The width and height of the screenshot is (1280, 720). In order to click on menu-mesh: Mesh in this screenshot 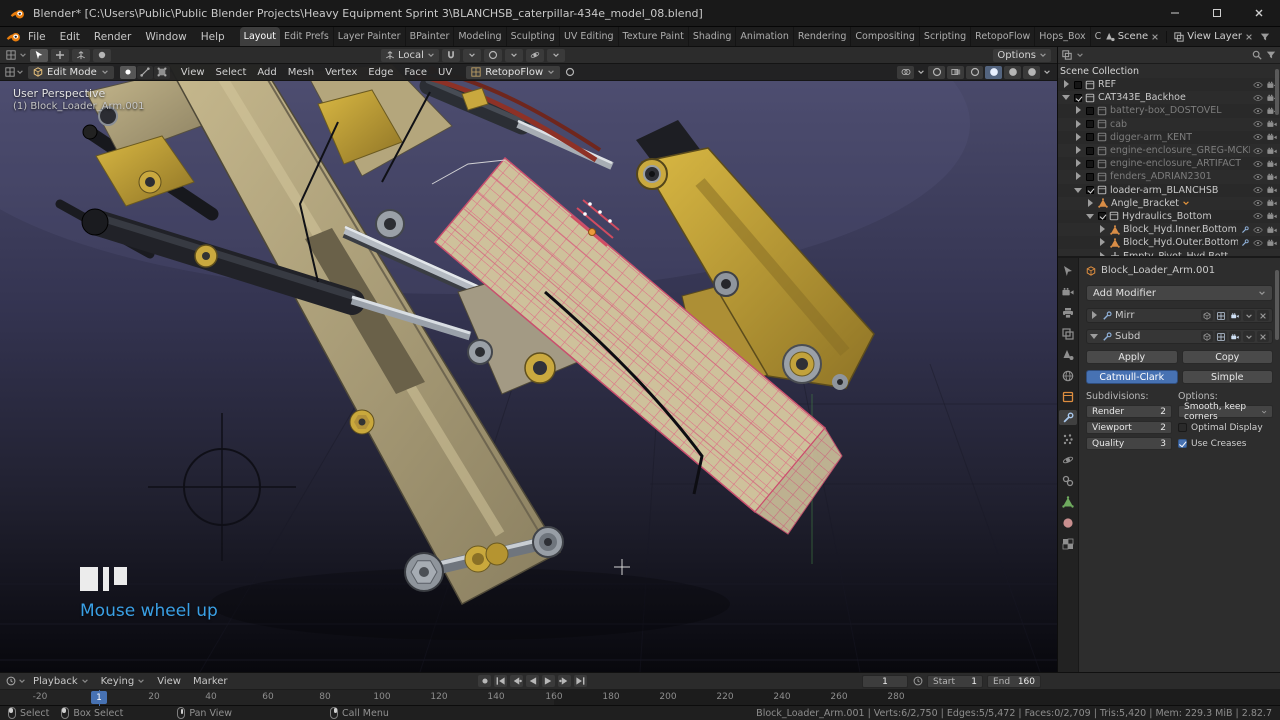, I will do `click(301, 72)`.